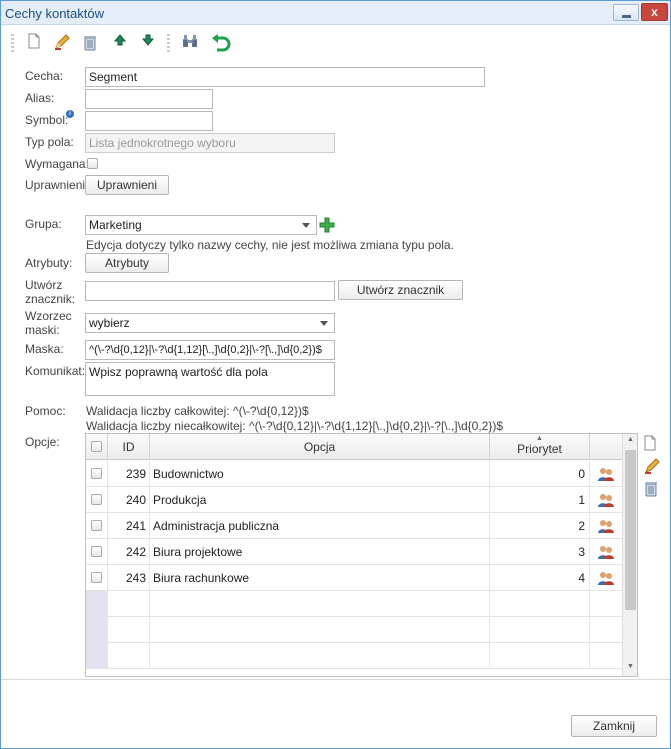 The height and width of the screenshot is (749, 671). What do you see at coordinates (44, 285) in the screenshot?
I see `utworz-znacznik-label-1: Utwórz` at bounding box center [44, 285].